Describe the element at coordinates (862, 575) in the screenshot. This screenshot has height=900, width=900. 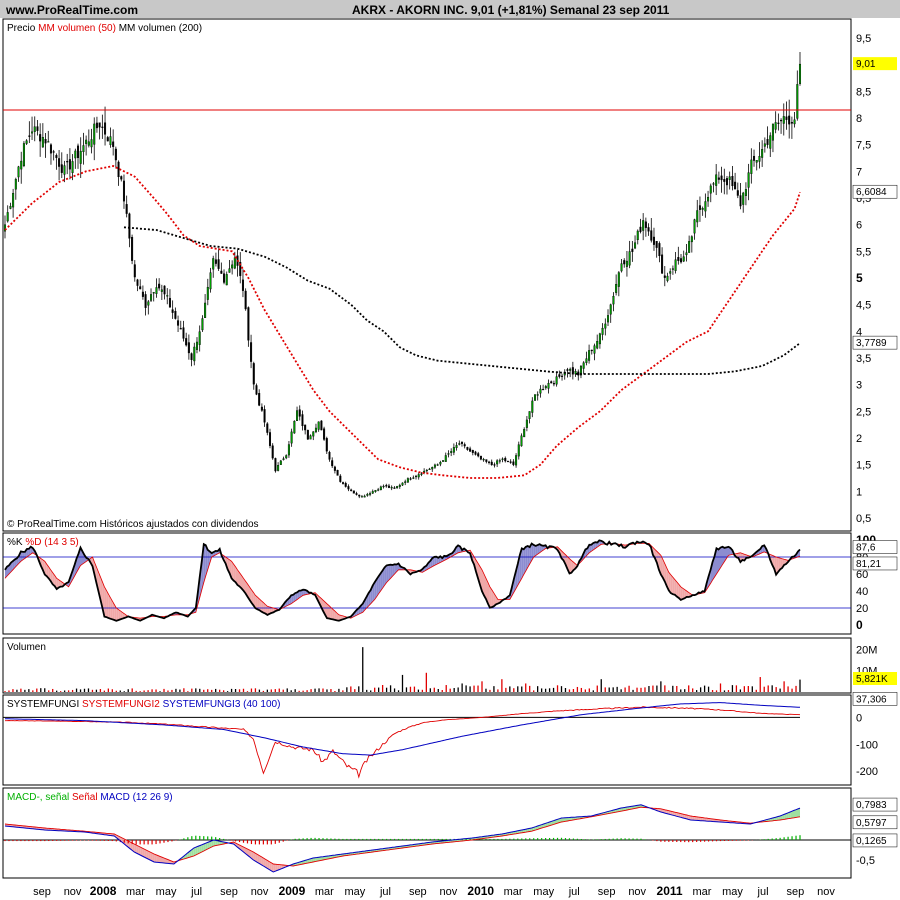
I see `stochastic-ytick: 60` at that location.